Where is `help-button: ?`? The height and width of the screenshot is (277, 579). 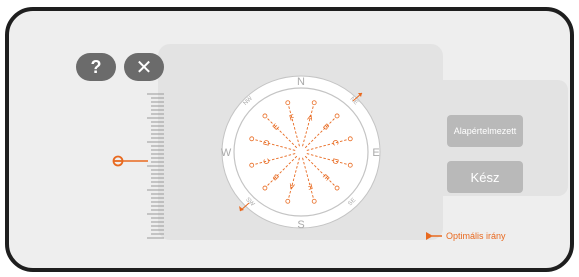
help-button: ? is located at coordinates (96, 67).